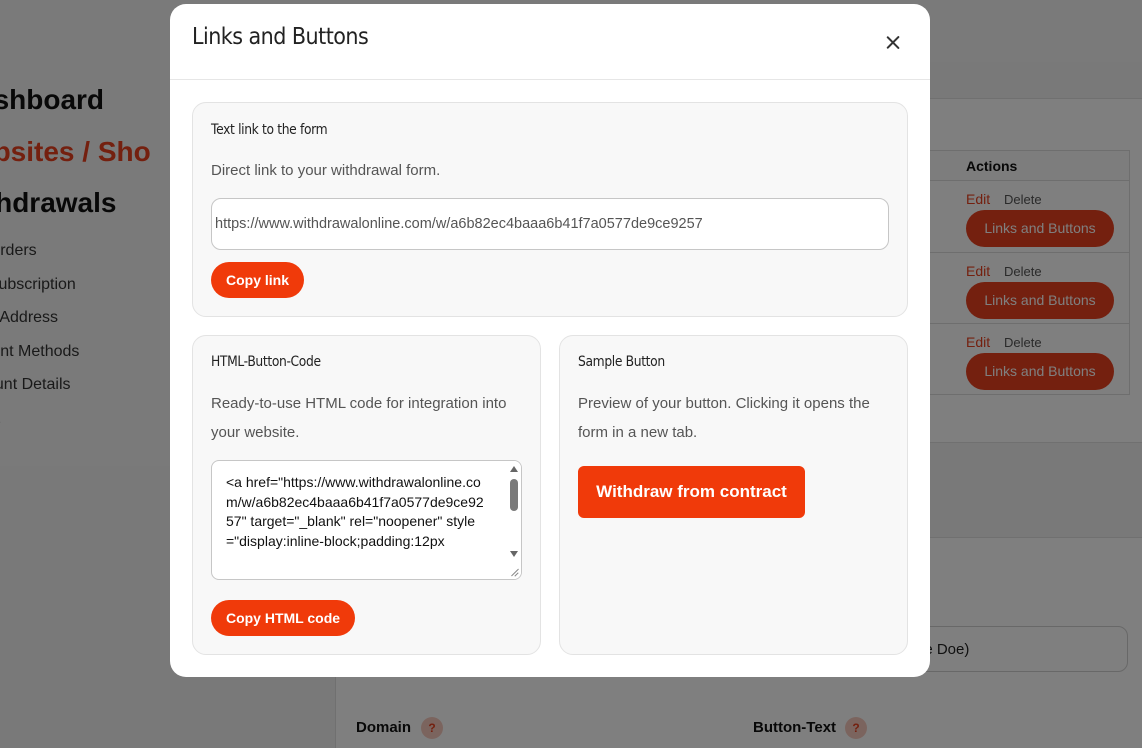  Describe the element at coordinates (514, 469) in the screenshot. I see `scroll-up-icon` at that location.